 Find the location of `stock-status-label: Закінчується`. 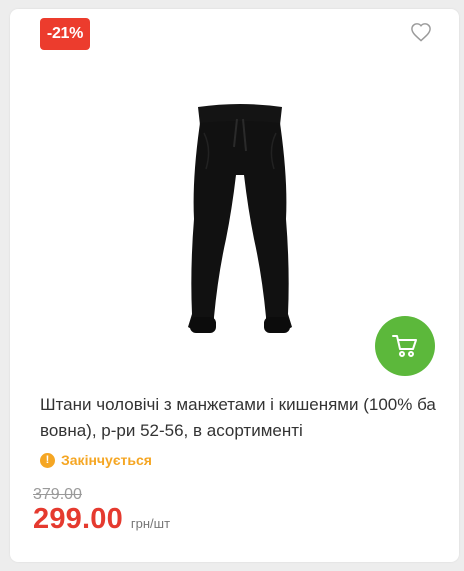

stock-status-label: Закінчується is located at coordinates (106, 460).